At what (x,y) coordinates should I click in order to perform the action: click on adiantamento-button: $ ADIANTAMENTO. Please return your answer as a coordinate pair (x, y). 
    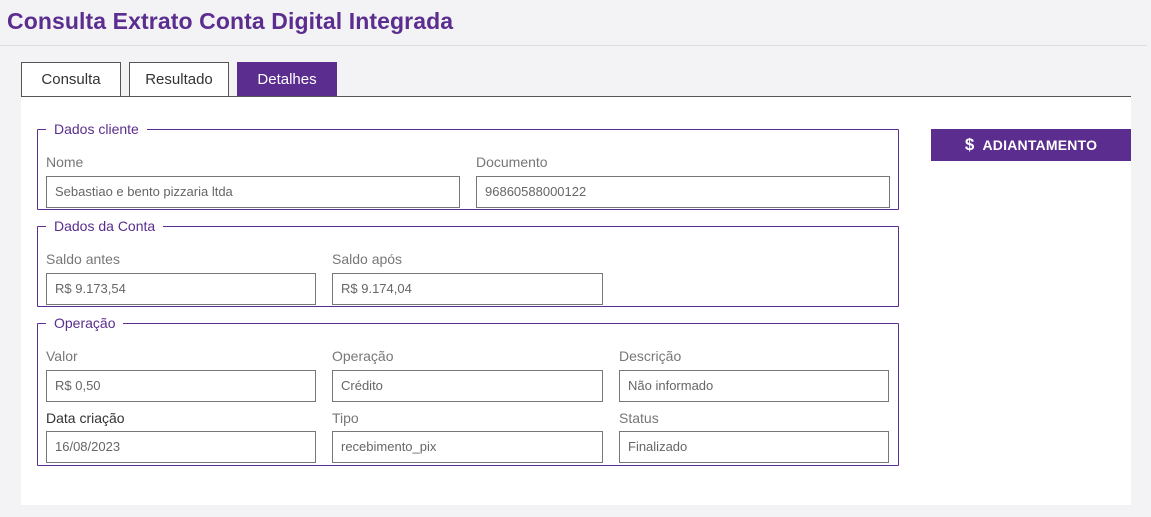
    Looking at the image, I should click on (1031, 145).